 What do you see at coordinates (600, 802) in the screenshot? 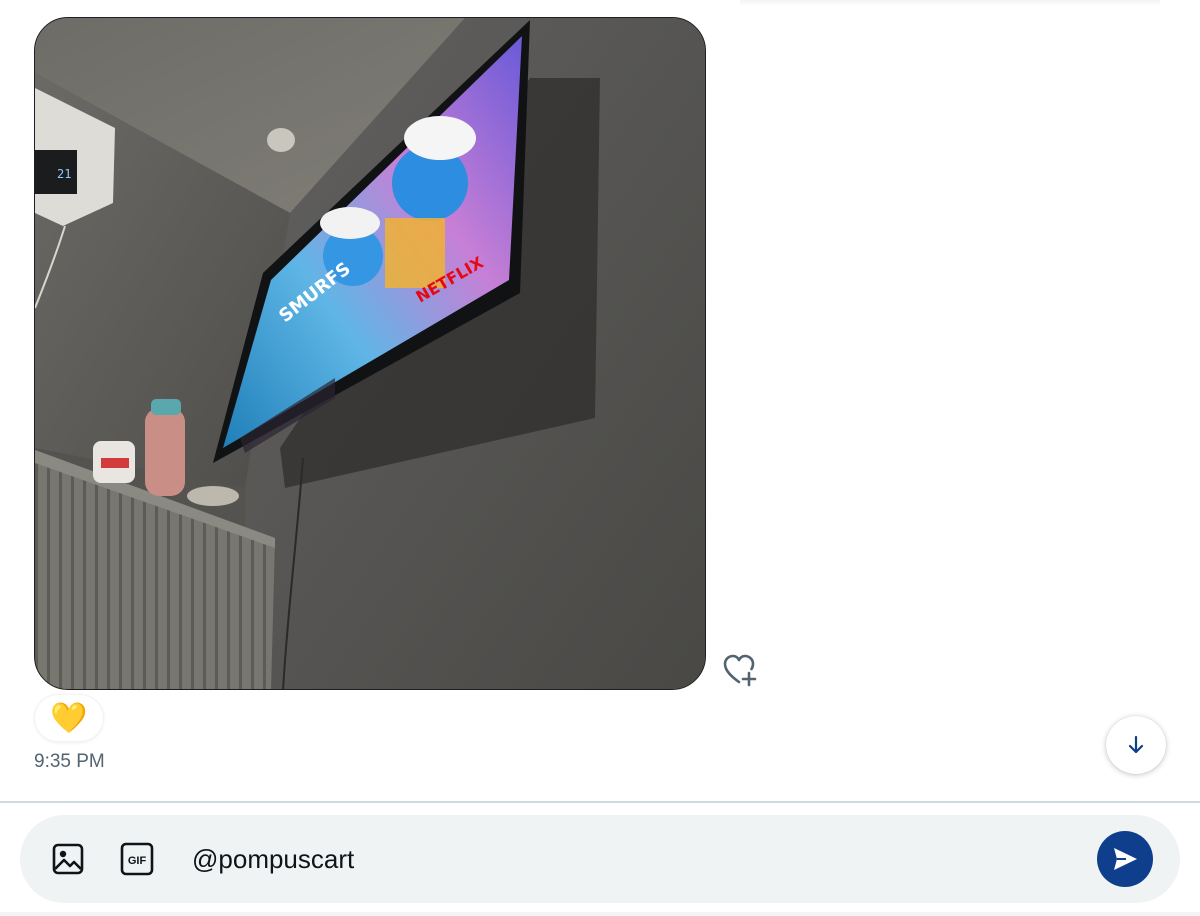
I see `composer-divider` at bounding box center [600, 802].